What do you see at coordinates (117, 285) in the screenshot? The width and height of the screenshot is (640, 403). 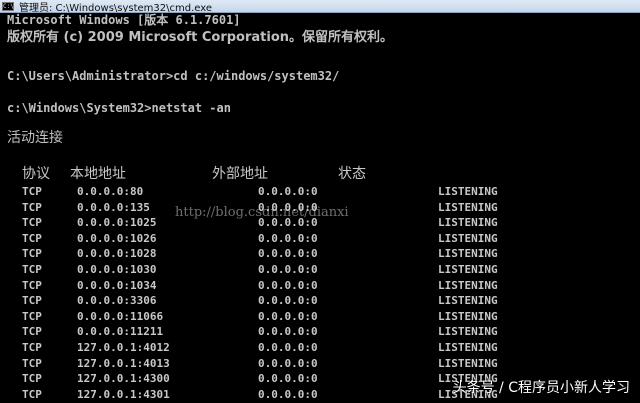 I see `cell-local-address: 0.0.0.0:1034` at bounding box center [117, 285].